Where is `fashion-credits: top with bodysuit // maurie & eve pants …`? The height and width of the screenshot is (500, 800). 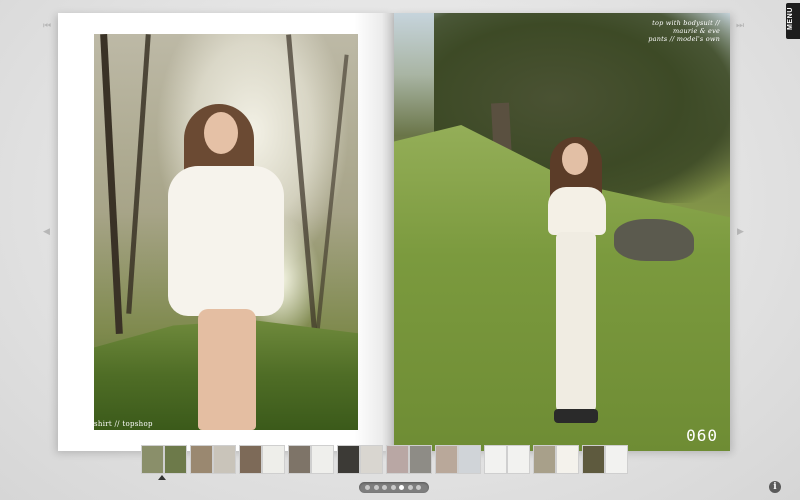 fashion-credits: top with bodysuit // maurie & eve pants … is located at coordinates (665, 31).